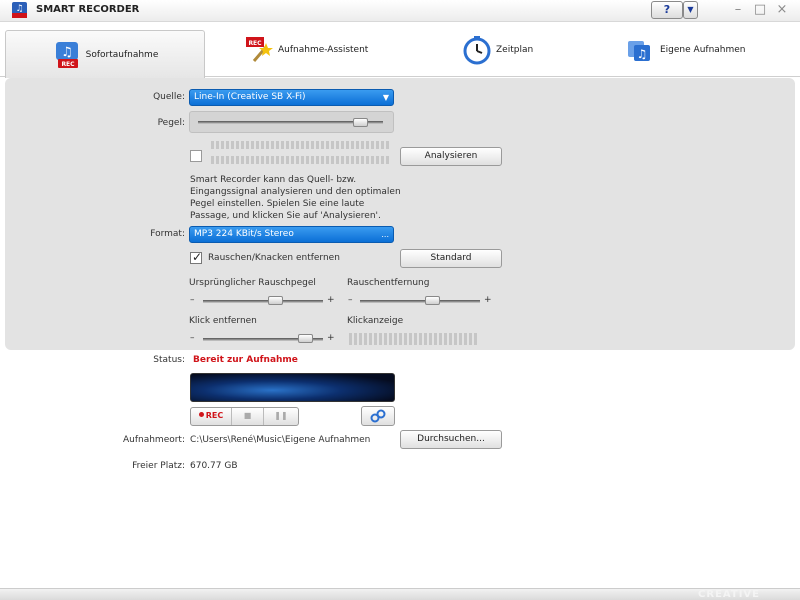 This screenshot has height=600, width=800. What do you see at coordinates (169, 97) in the screenshot?
I see `source-label: Quelle:` at bounding box center [169, 97].